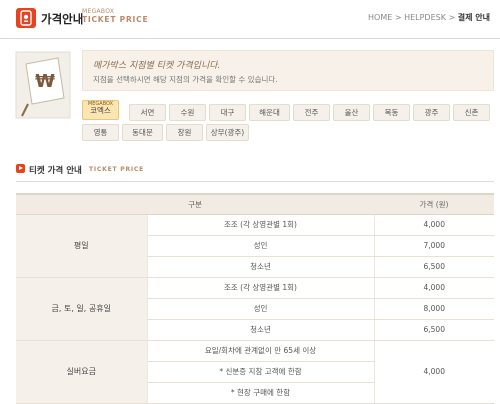  Describe the element at coordinates (81, 309) in the screenshot. I see `row-group-label: 금, 토, 일, 공휴일` at that location.